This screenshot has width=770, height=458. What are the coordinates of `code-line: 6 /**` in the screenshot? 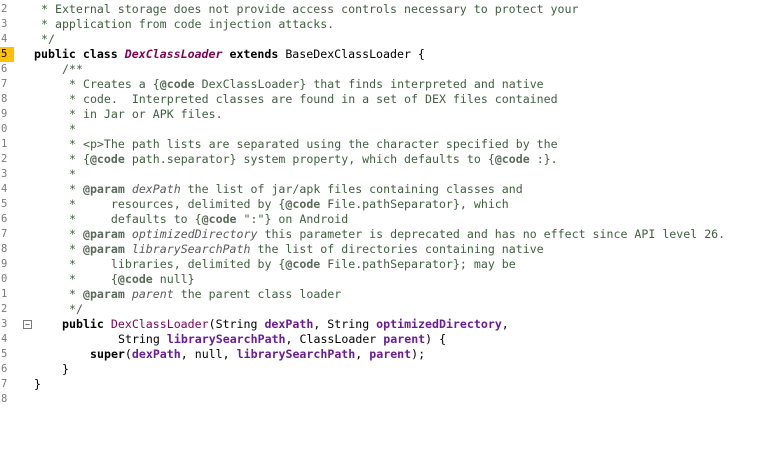 It's located at (385, 69).